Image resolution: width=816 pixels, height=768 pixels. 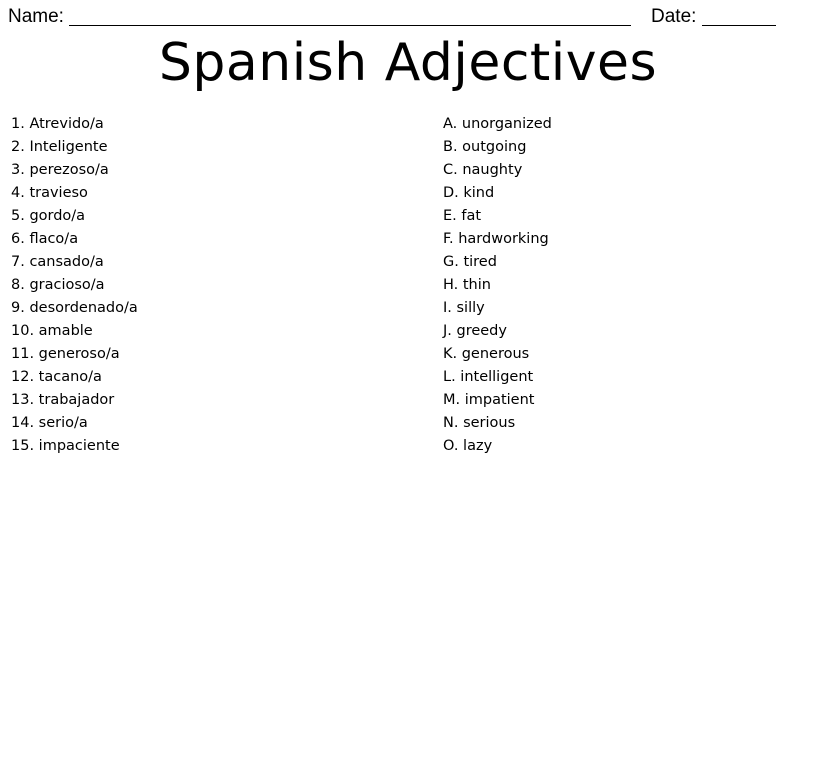 What do you see at coordinates (65, 446) in the screenshot?
I see `term-item: 15. impaciente` at bounding box center [65, 446].